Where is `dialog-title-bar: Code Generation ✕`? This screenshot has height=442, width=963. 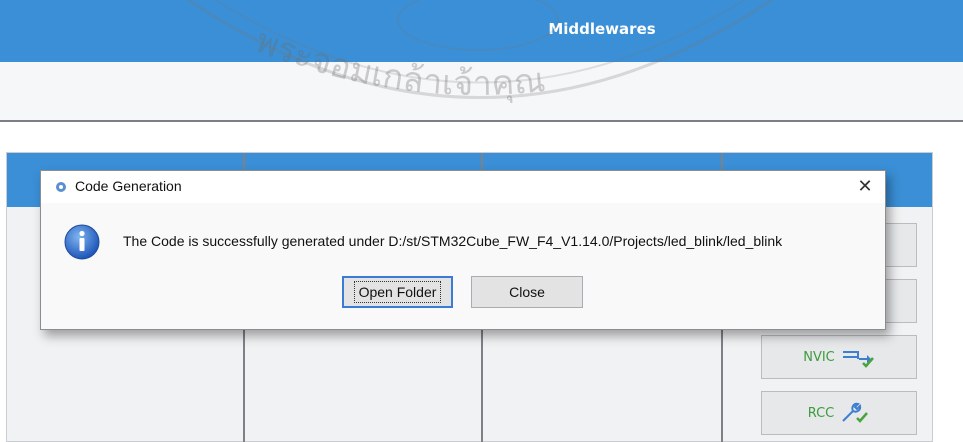
dialog-title-bar: Code Generation ✕ is located at coordinates (463, 187).